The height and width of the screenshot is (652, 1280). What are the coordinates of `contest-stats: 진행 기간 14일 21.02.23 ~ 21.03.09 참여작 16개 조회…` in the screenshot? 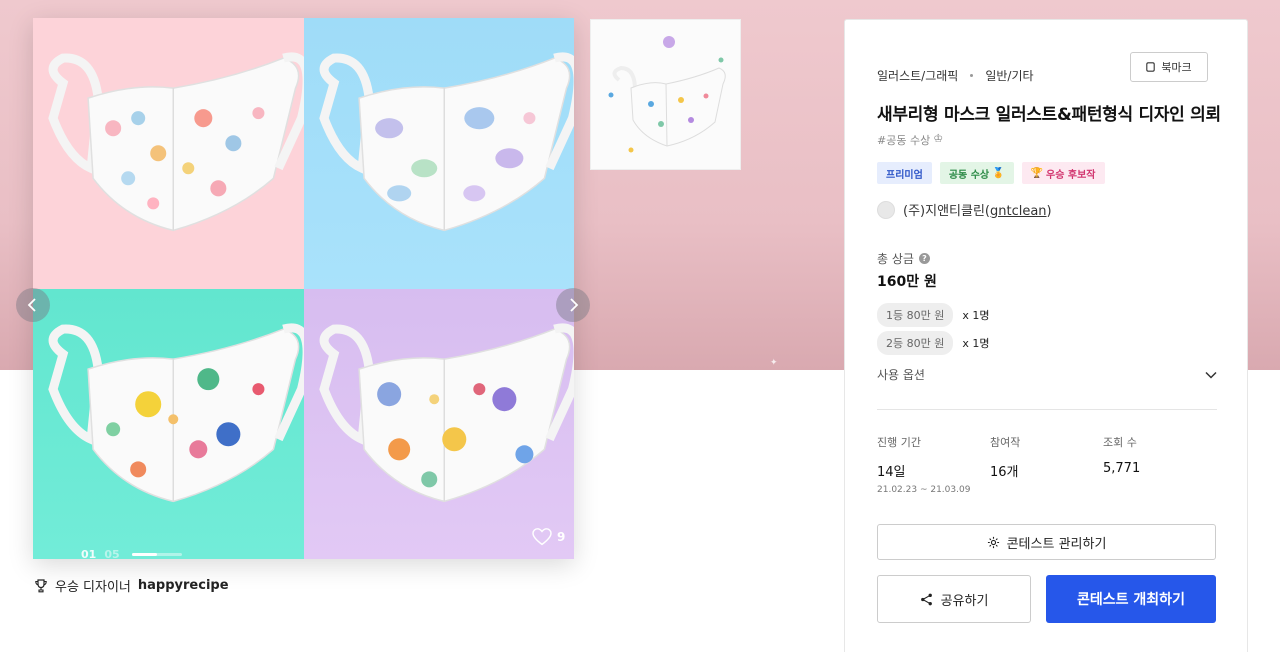 It's located at (1046, 464).